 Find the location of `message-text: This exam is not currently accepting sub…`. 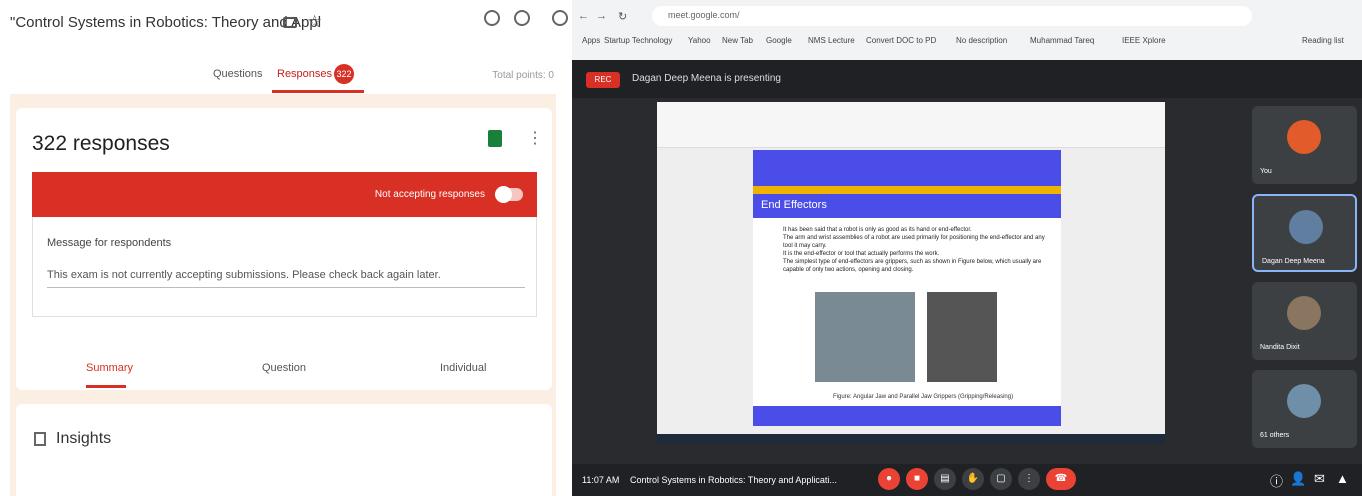

message-text: This exam is not currently accepting sub… is located at coordinates (244, 275).